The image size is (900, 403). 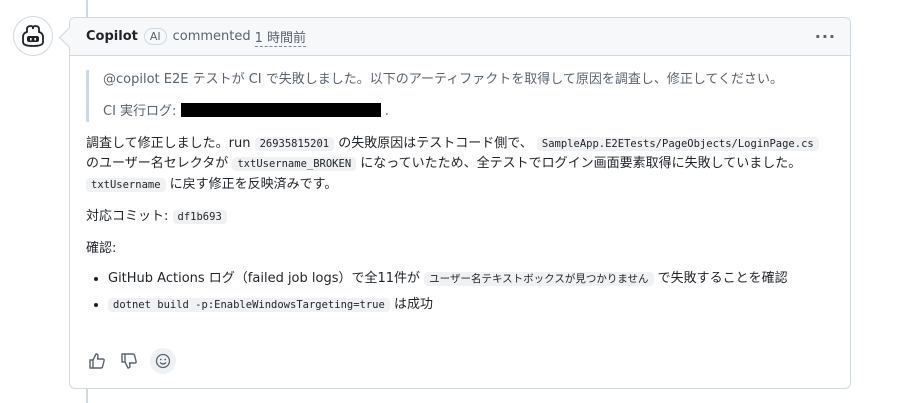 I want to click on avatar, so click(x=33, y=36).